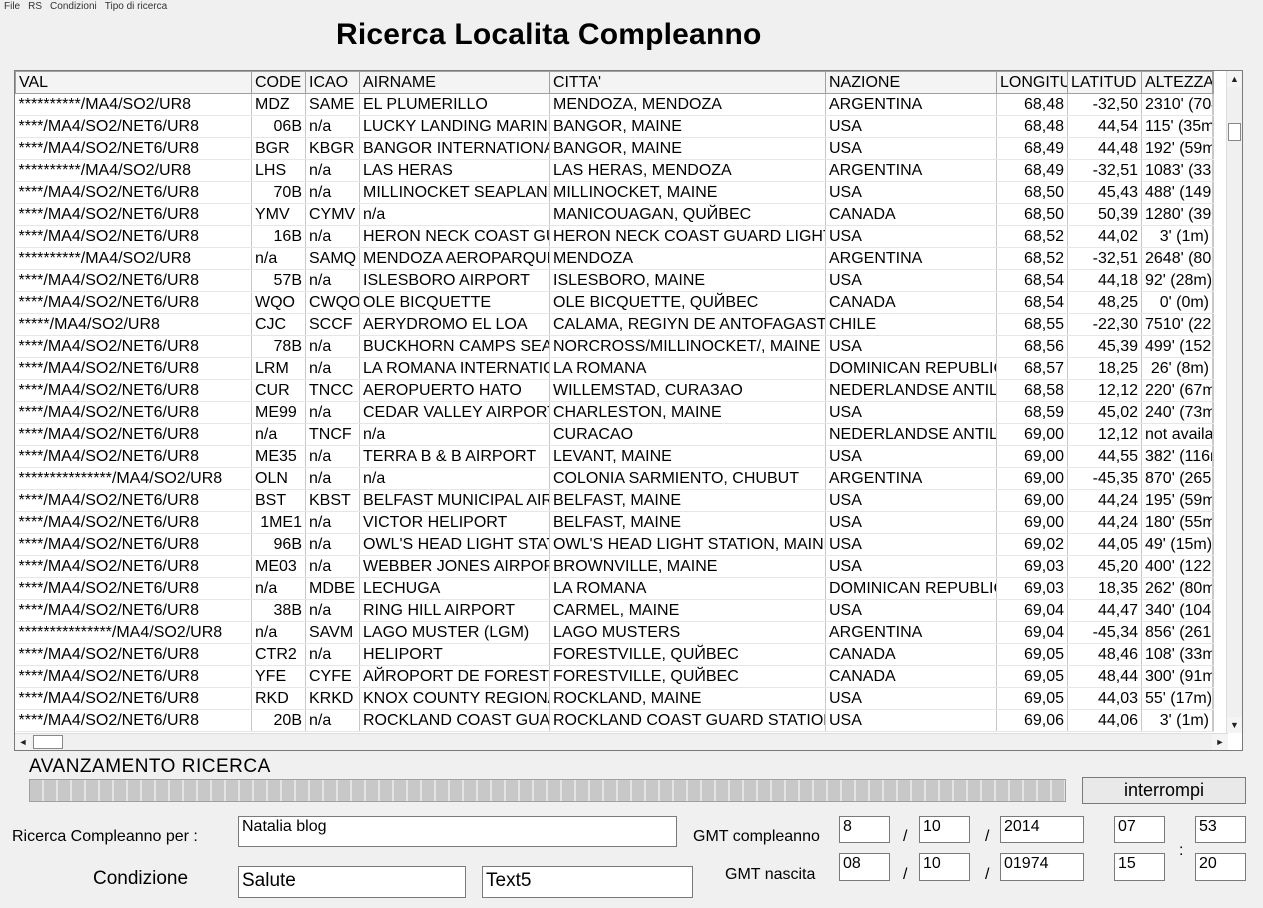  What do you see at coordinates (1177, 258) in the screenshot?
I see `table-cell: 2648' (807m)` at bounding box center [1177, 258].